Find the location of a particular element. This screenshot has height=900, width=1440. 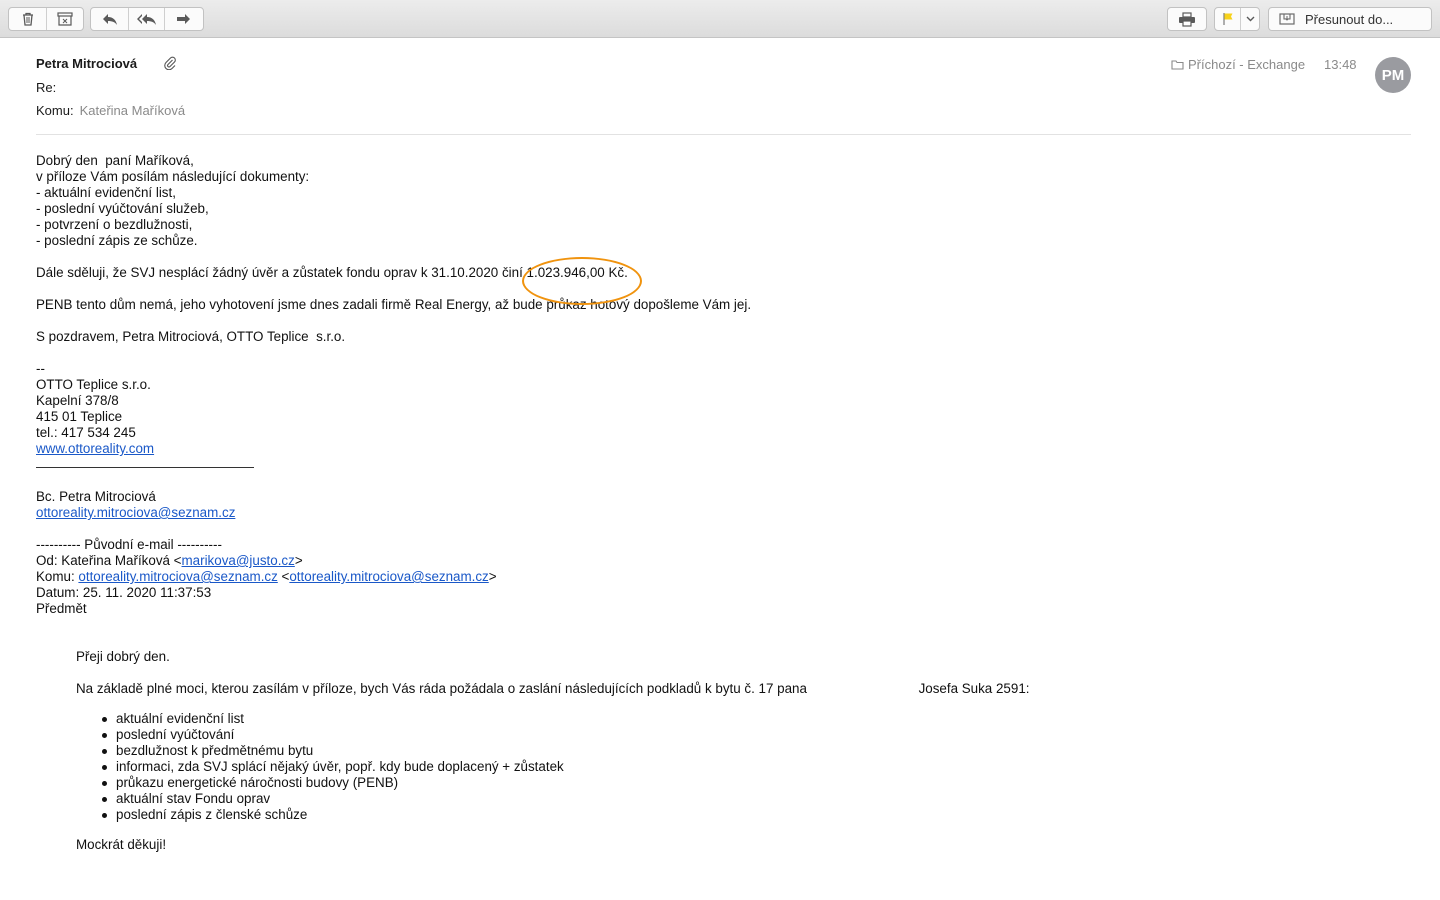

message-time: 13:48 is located at coordinates (1340, 64).